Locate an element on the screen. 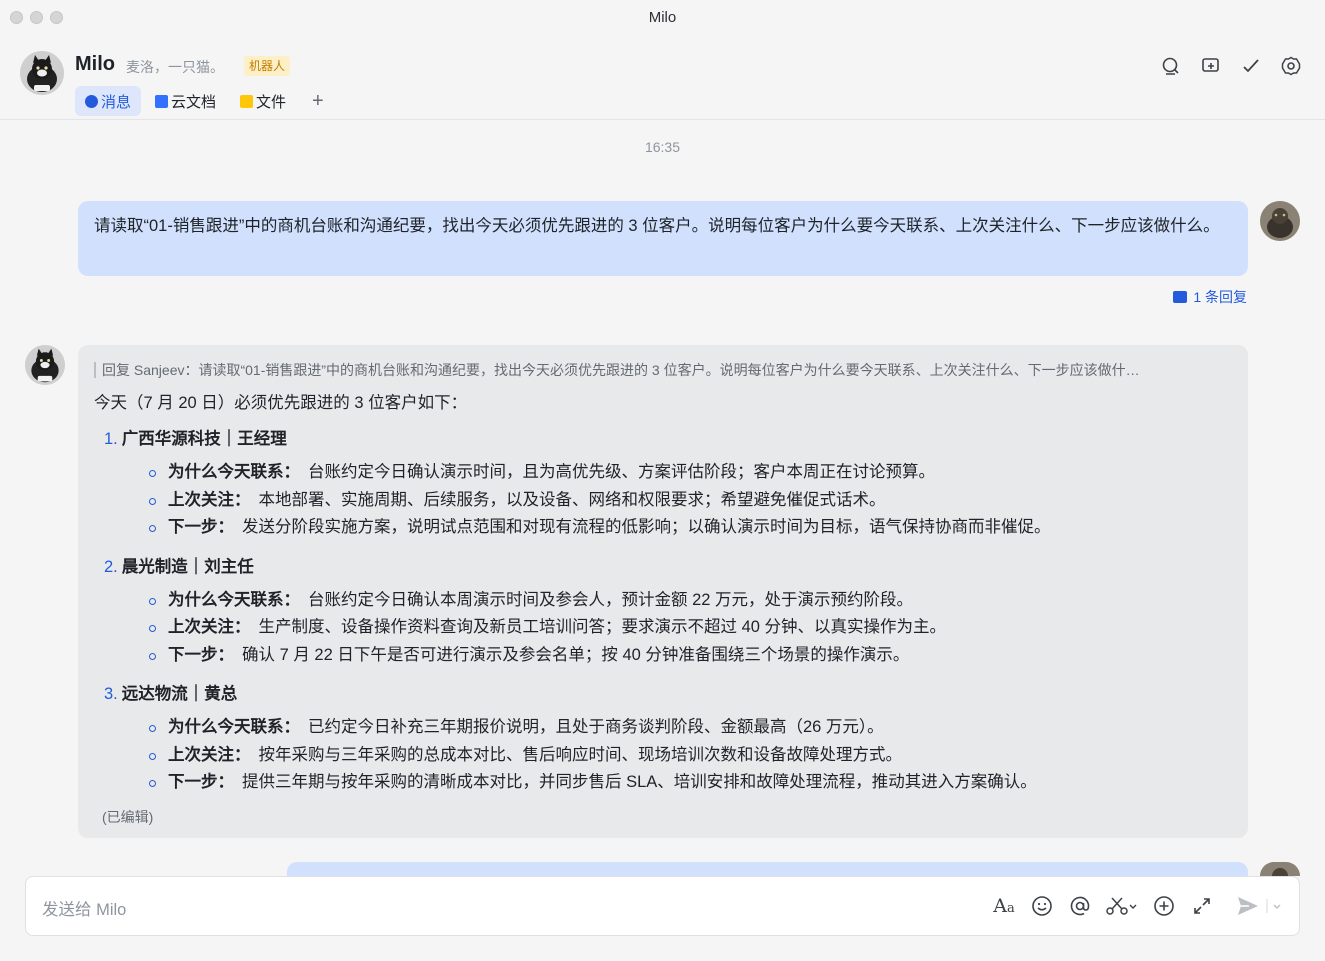  more-actions-button is located at coordinates (1164, 906).